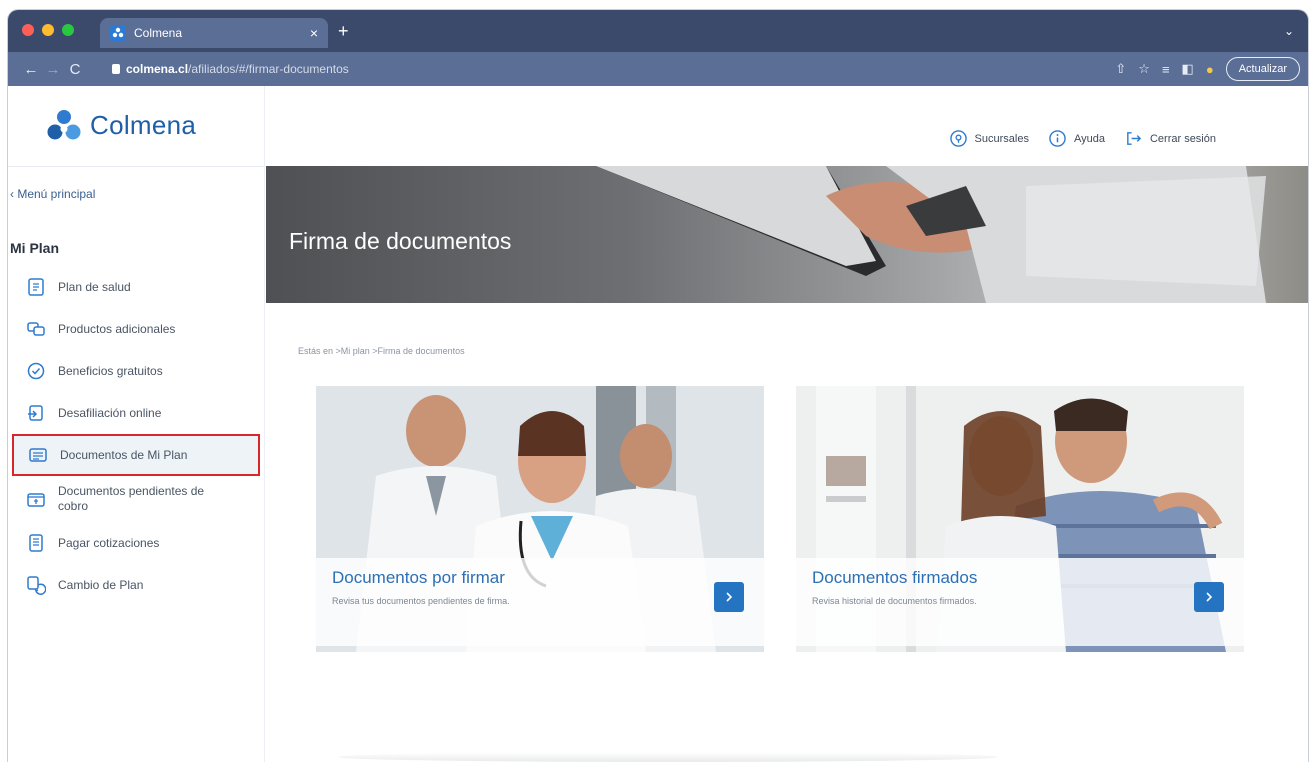 Image resolution: width=1311 pixels, height=762 pixels. I want to click on card-title: Documentos por firmar, so click(418, 577).